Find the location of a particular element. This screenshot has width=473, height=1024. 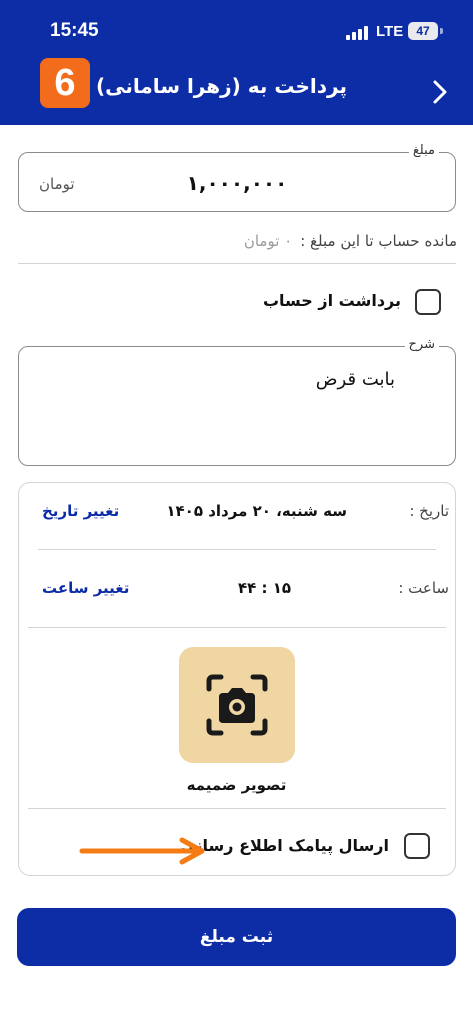

withdraw-label: برداشت از حساب is located at coordinates (331, 300).